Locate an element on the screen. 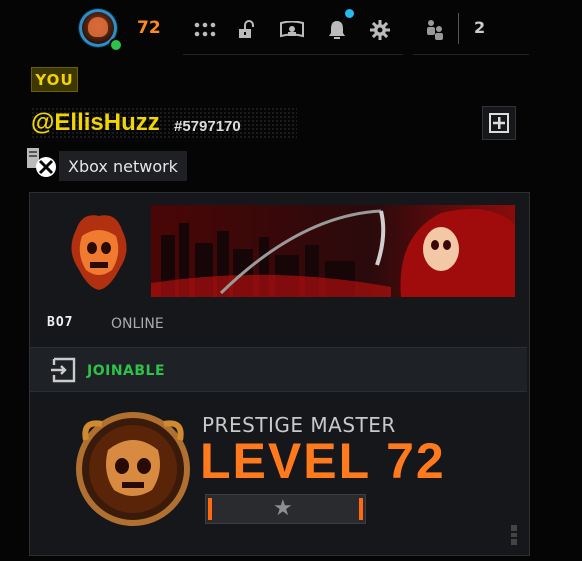  online-status: ONLINE is located at coordinates (137, 324).